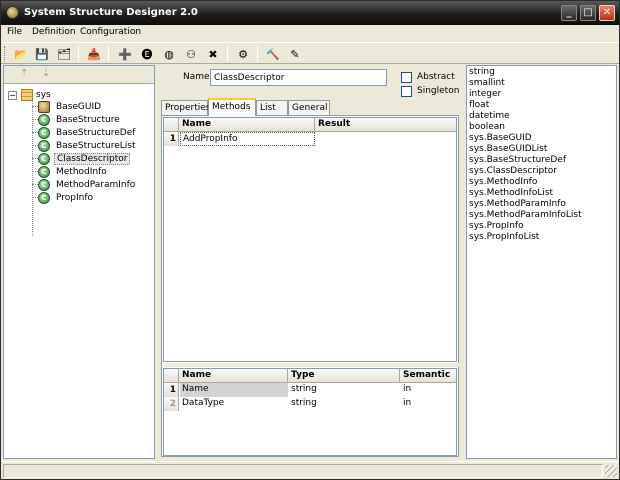  What do you see at coordinates (511, 193) in the screenshot?
I see `list-item: sys.MethodInfoList` at bounding box center [511, 193].